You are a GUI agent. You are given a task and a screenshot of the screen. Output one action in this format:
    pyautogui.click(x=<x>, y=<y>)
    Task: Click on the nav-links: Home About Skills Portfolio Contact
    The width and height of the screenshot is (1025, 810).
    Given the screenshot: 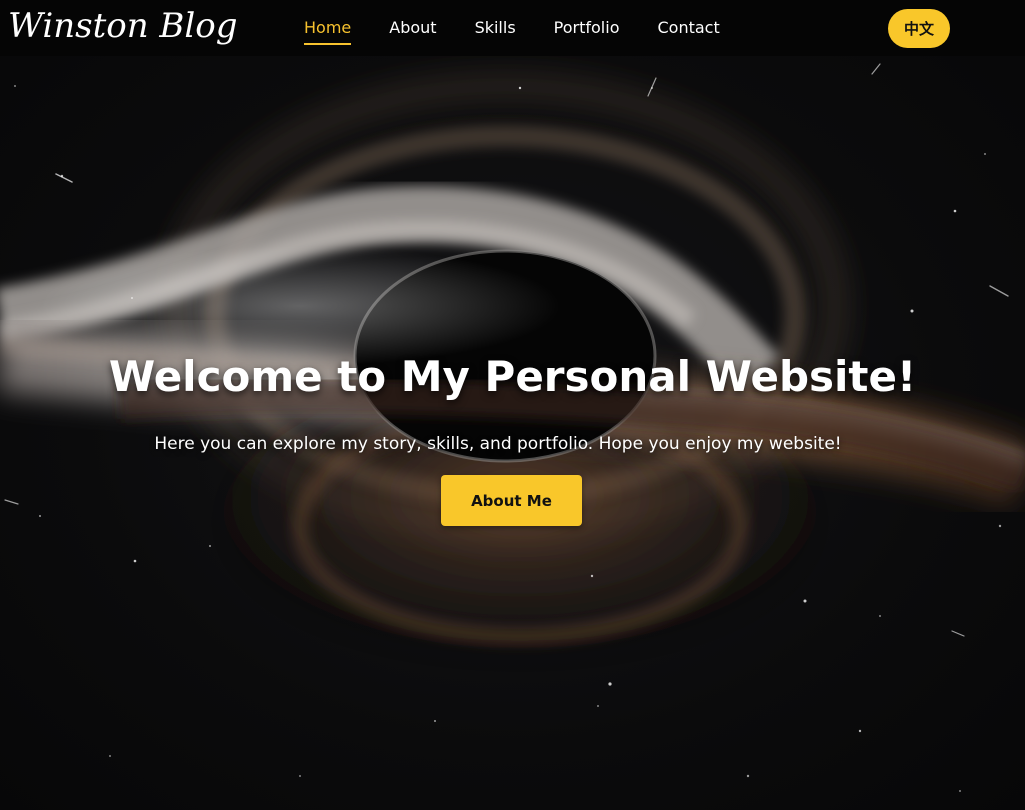 What is the action you would take?
    pyautogui.click(x=512, y=28)
    